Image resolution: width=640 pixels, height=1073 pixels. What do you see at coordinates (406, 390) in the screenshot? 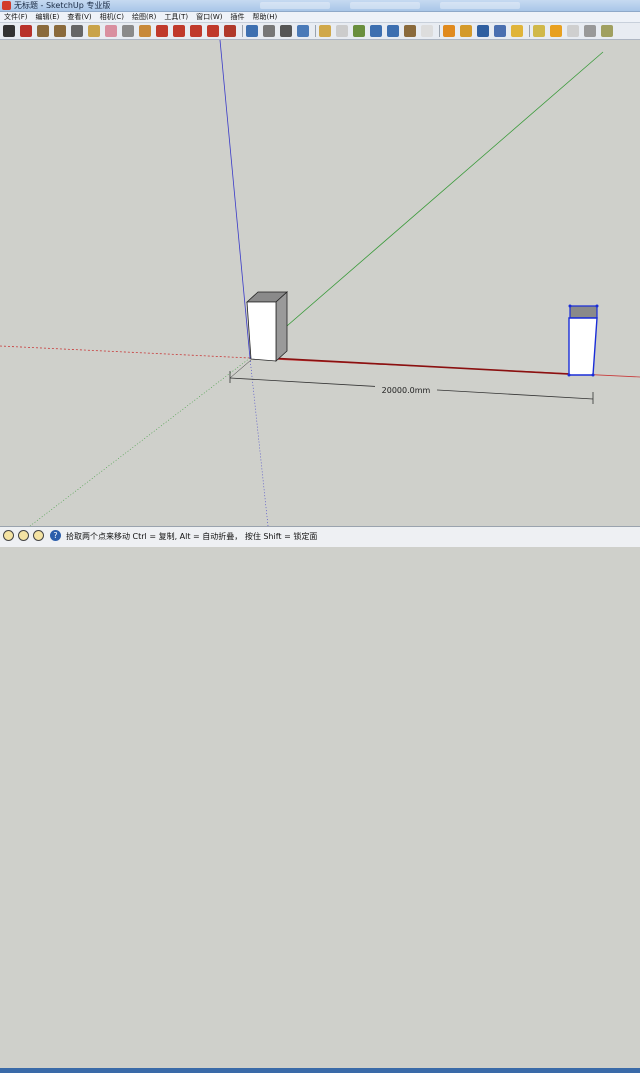
I see `dimension-label: 20000.0mm` at bounding box center [406, 390].